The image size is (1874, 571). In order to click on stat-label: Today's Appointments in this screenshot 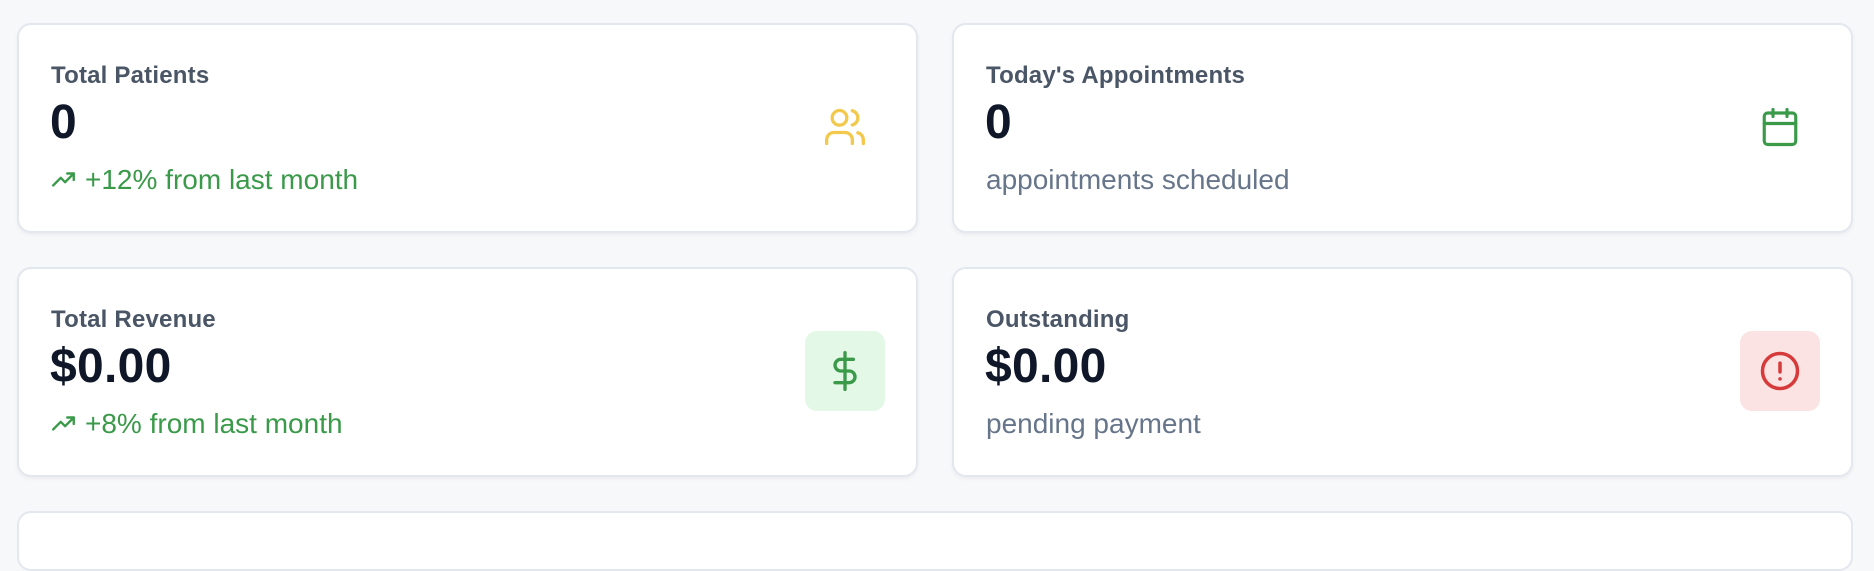, I will do `click(1116, 75)`.